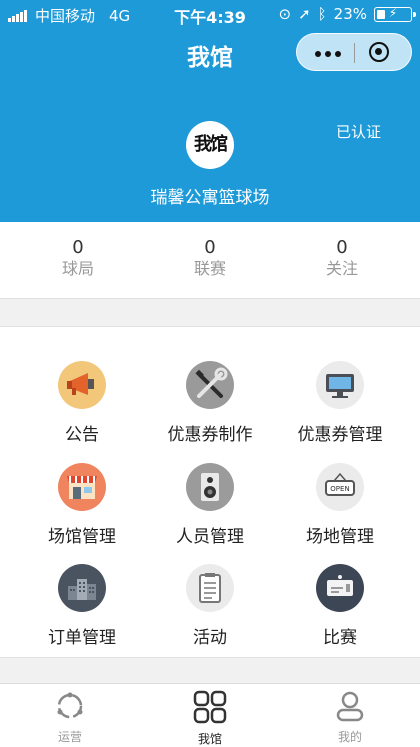 The width and height of the screenshot is (420, 747). I want to click on person-icon, so click(350, 706).